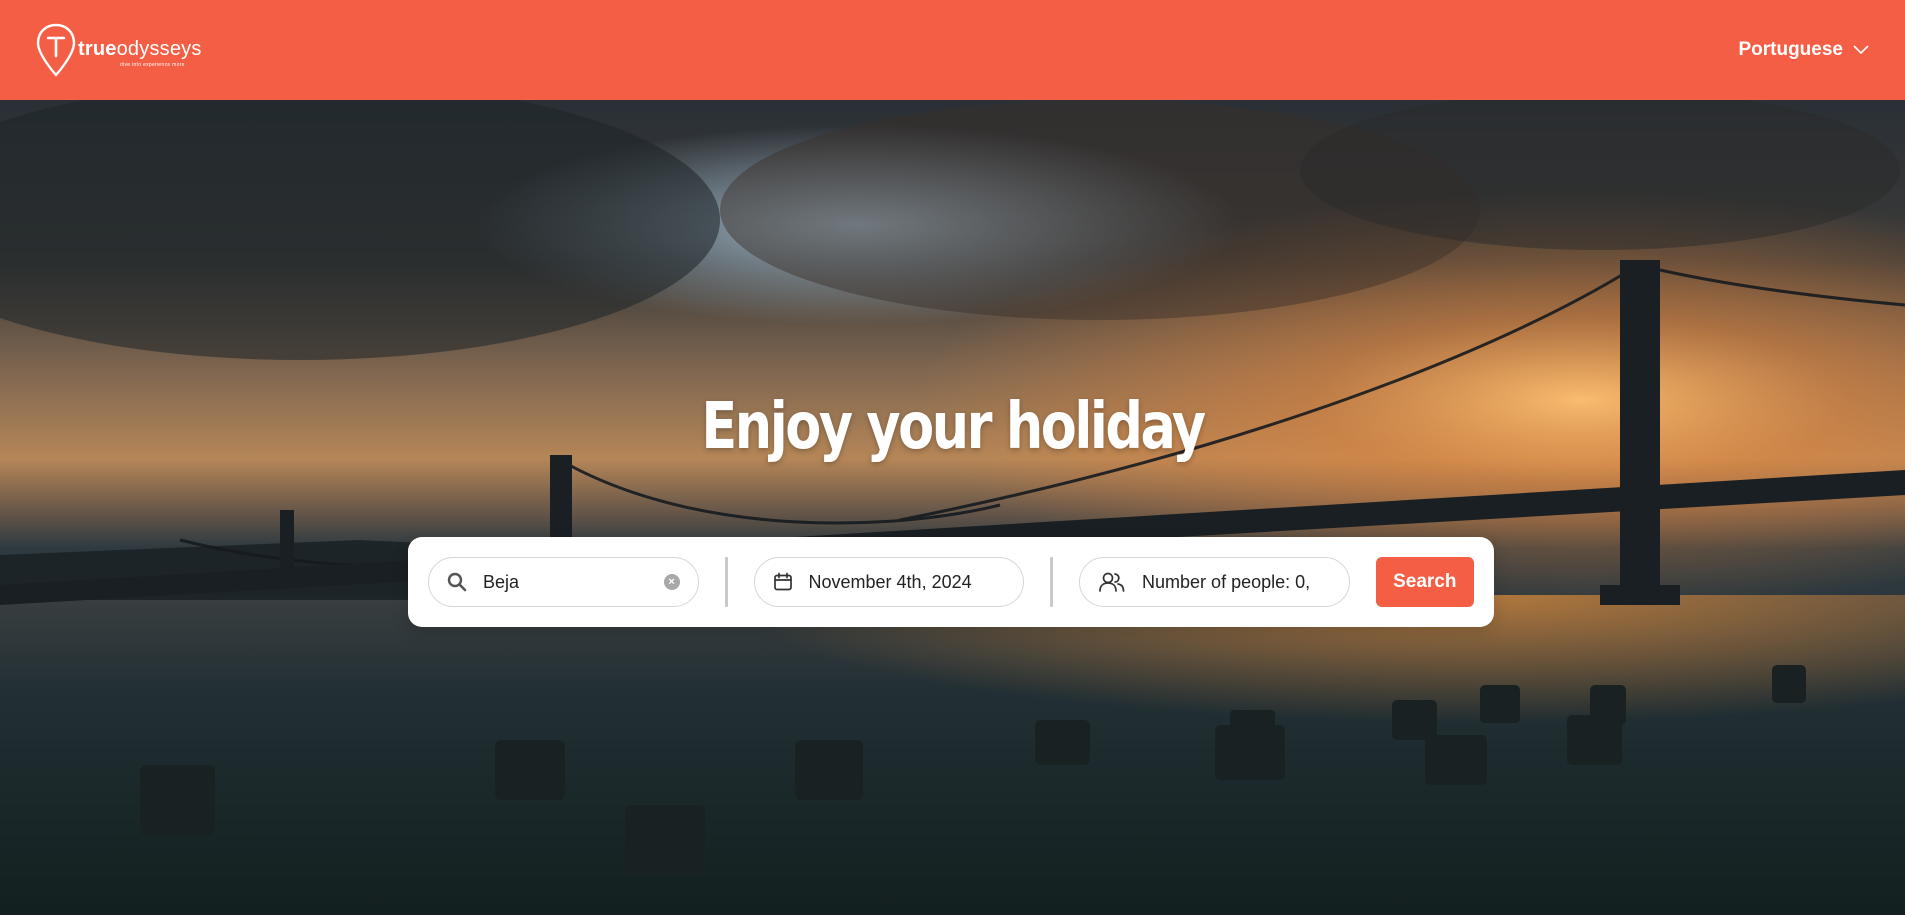  What do you see at coordinates (573, 582) in the screenshot?
I see `location-input-value: Beja` at bounding box center [573, 582].